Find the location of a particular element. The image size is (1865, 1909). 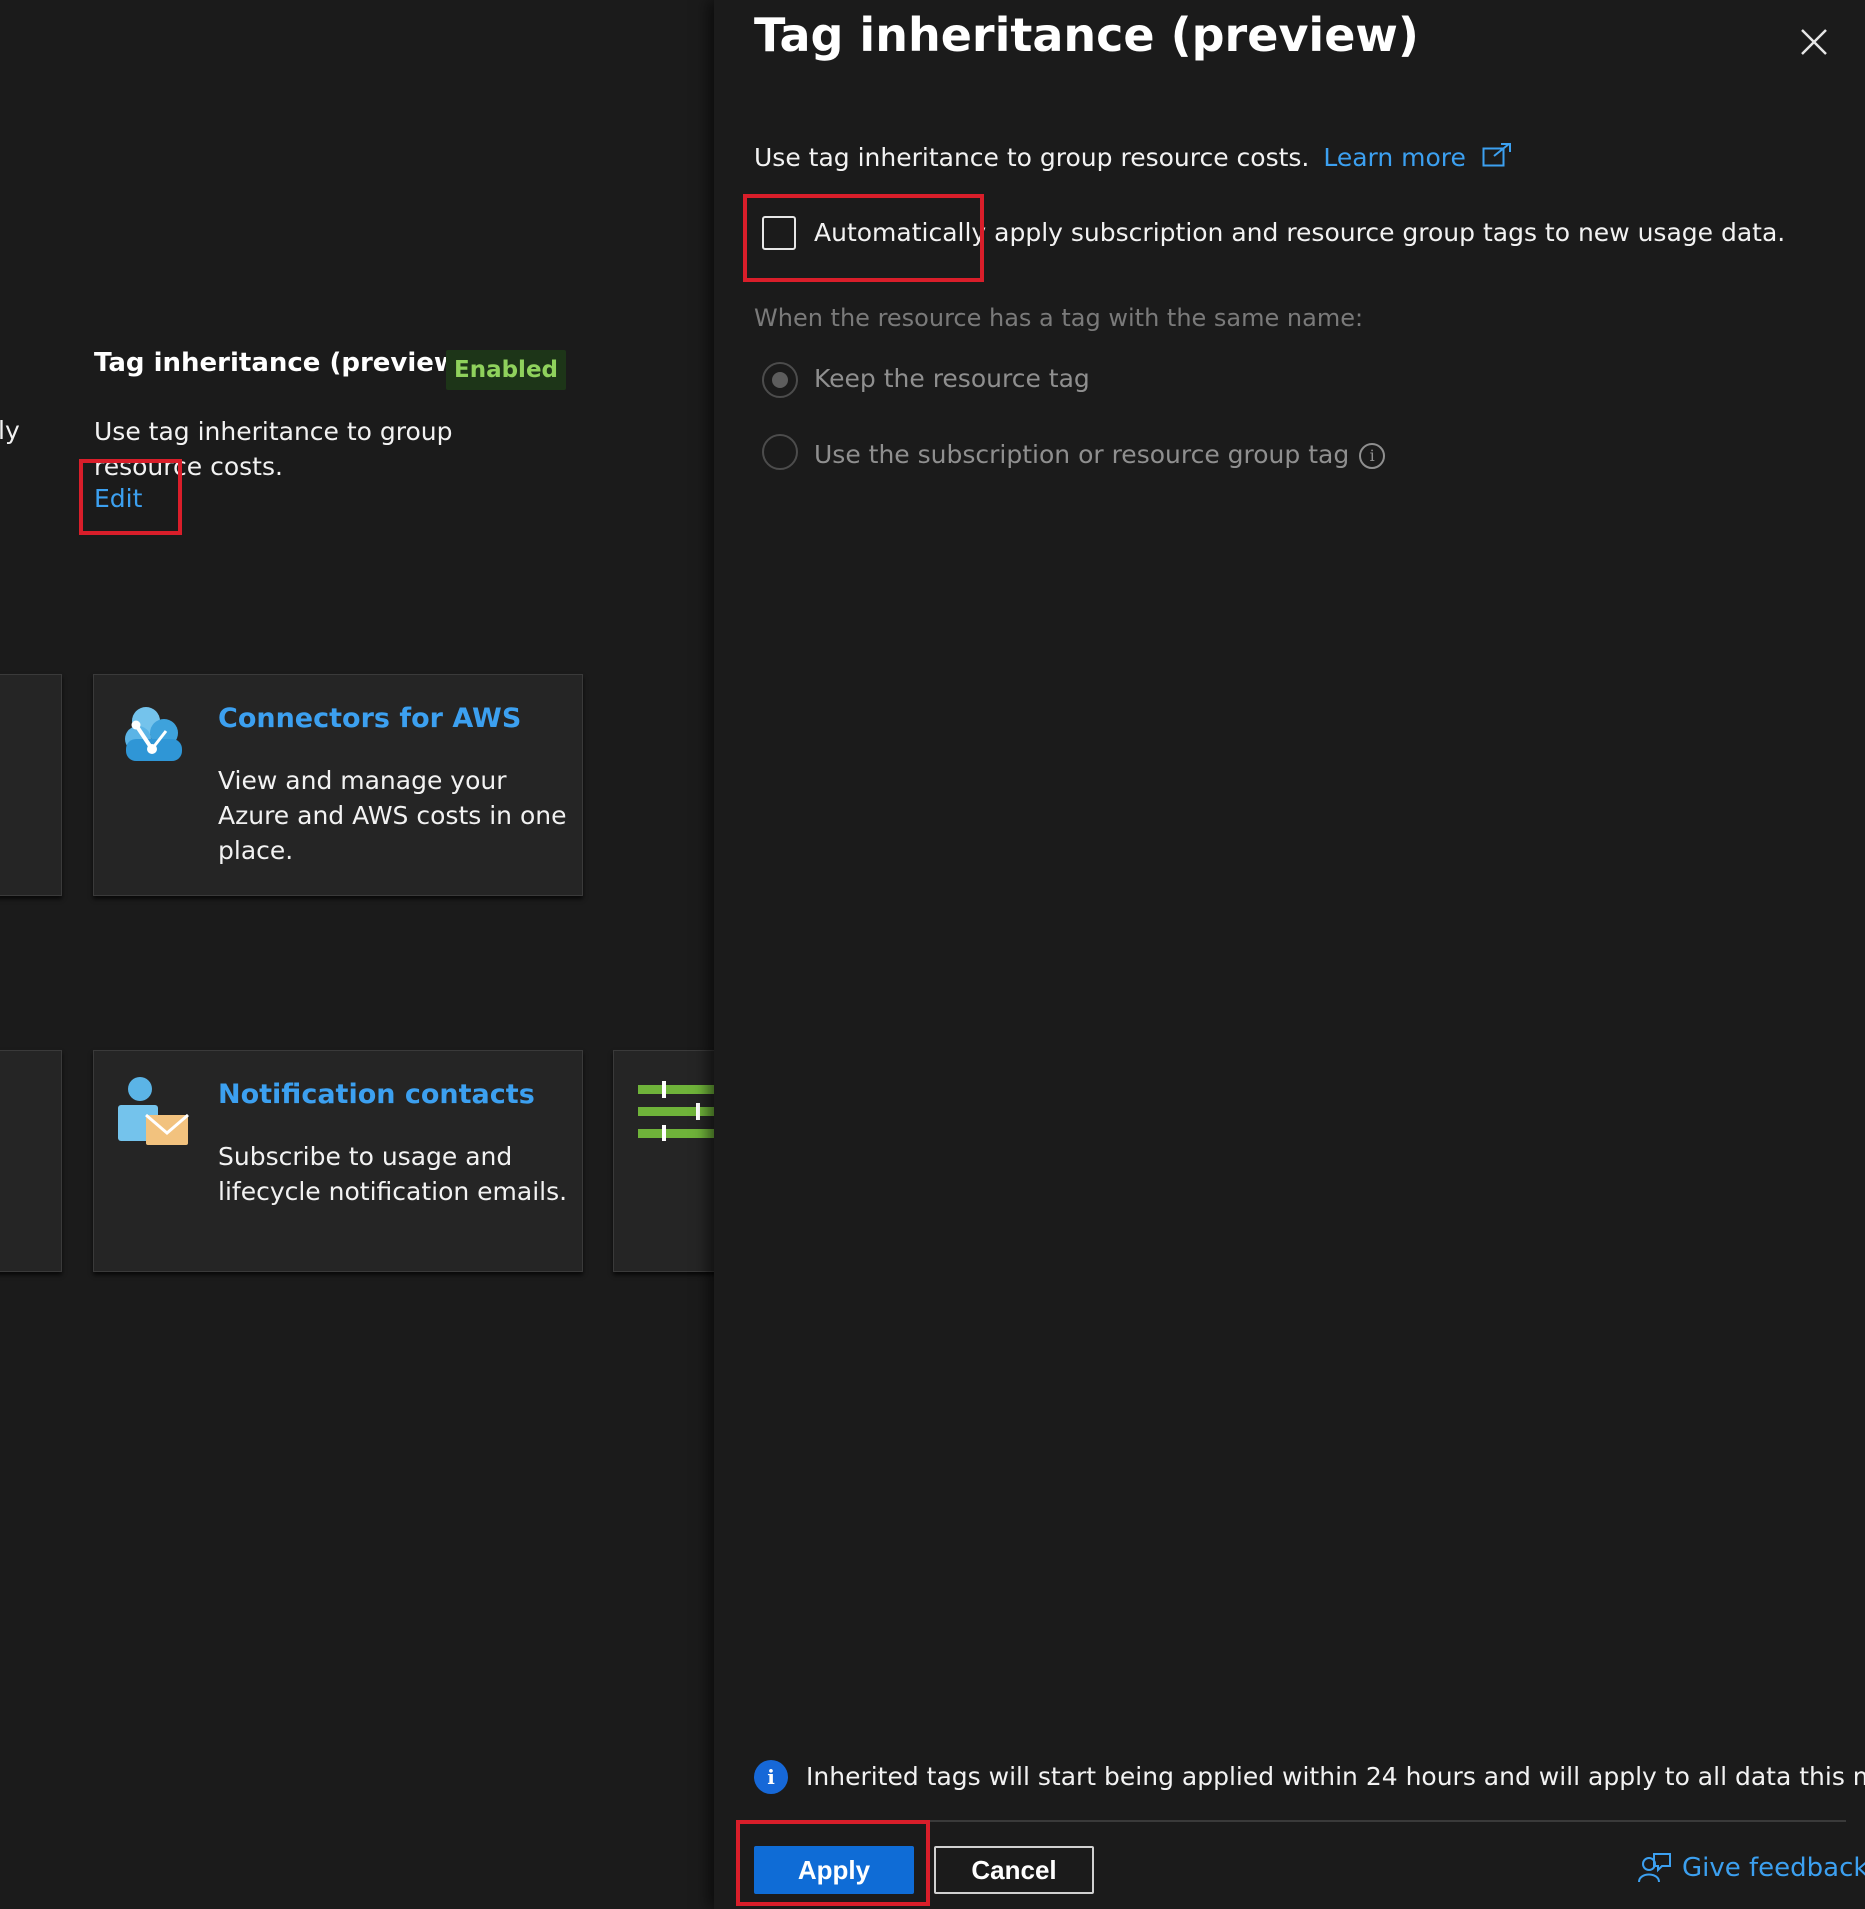

edit-link: Edit is located at coordinates (118, 498).